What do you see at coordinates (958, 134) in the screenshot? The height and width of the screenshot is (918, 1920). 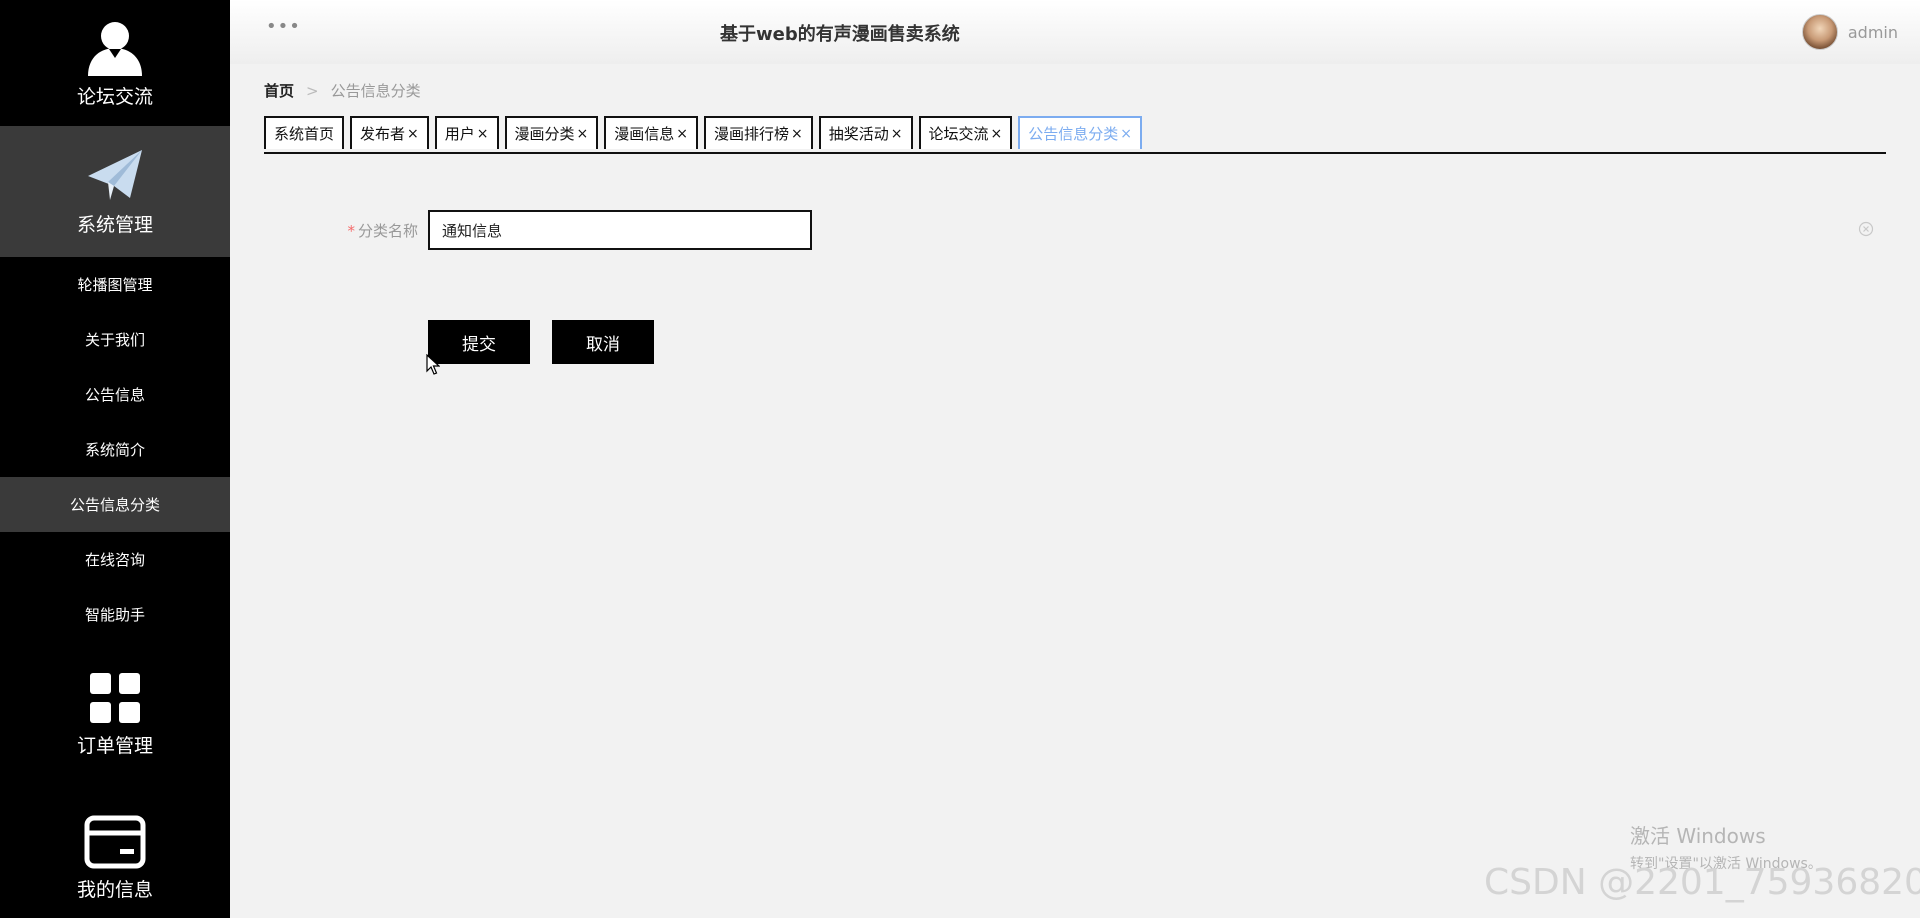 I see `tab-label: 论坛交流` at bounding box center [958, 134].